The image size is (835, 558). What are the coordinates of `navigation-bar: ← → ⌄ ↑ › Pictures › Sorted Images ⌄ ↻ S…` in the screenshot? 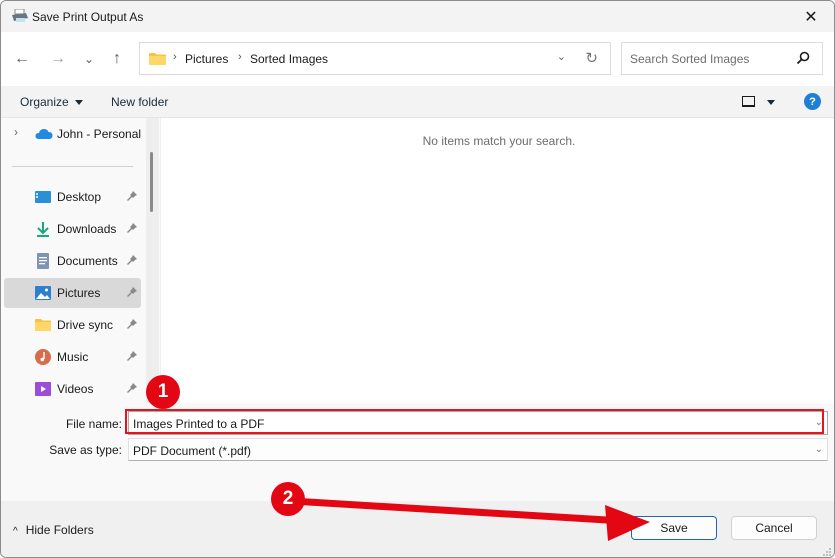 It's located at (417, 59).